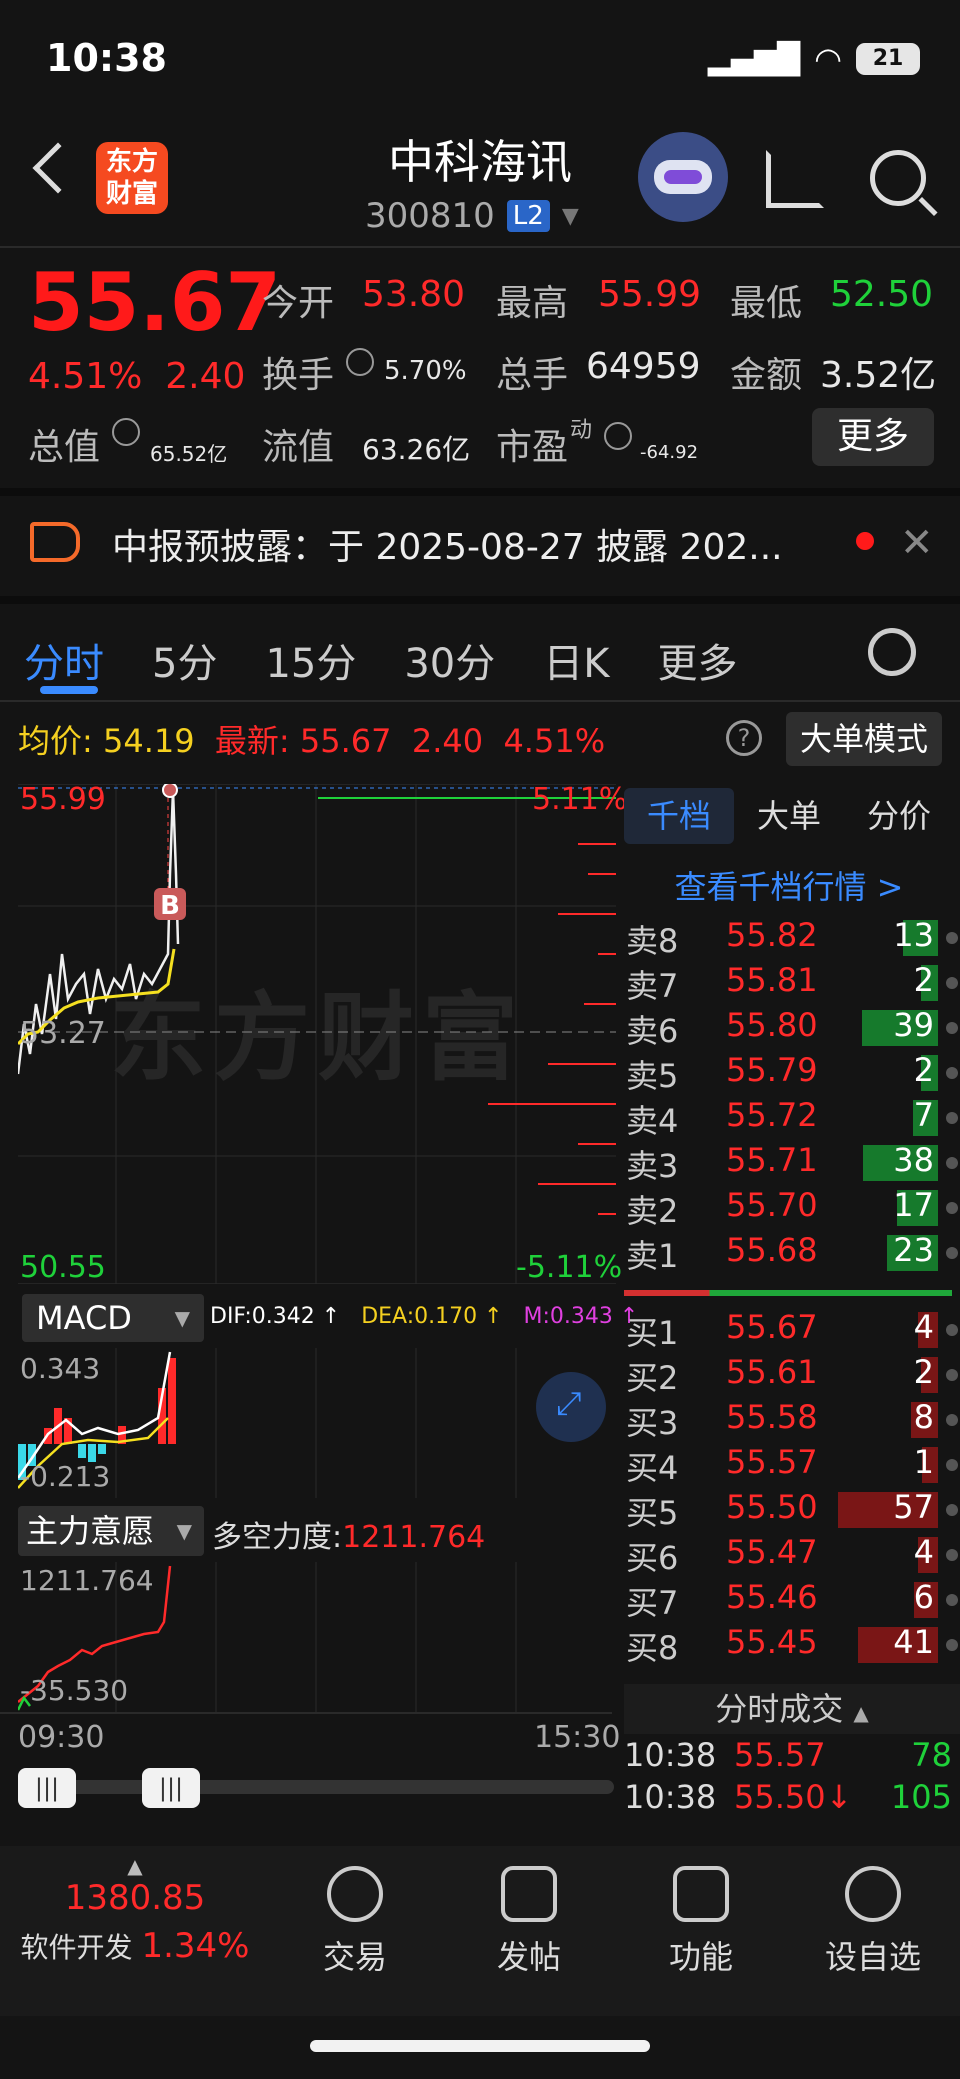  What do you see at coordinates (480, 2046) in the screenshot?
I see `home-indicator` at bounding box center [480, 2046].